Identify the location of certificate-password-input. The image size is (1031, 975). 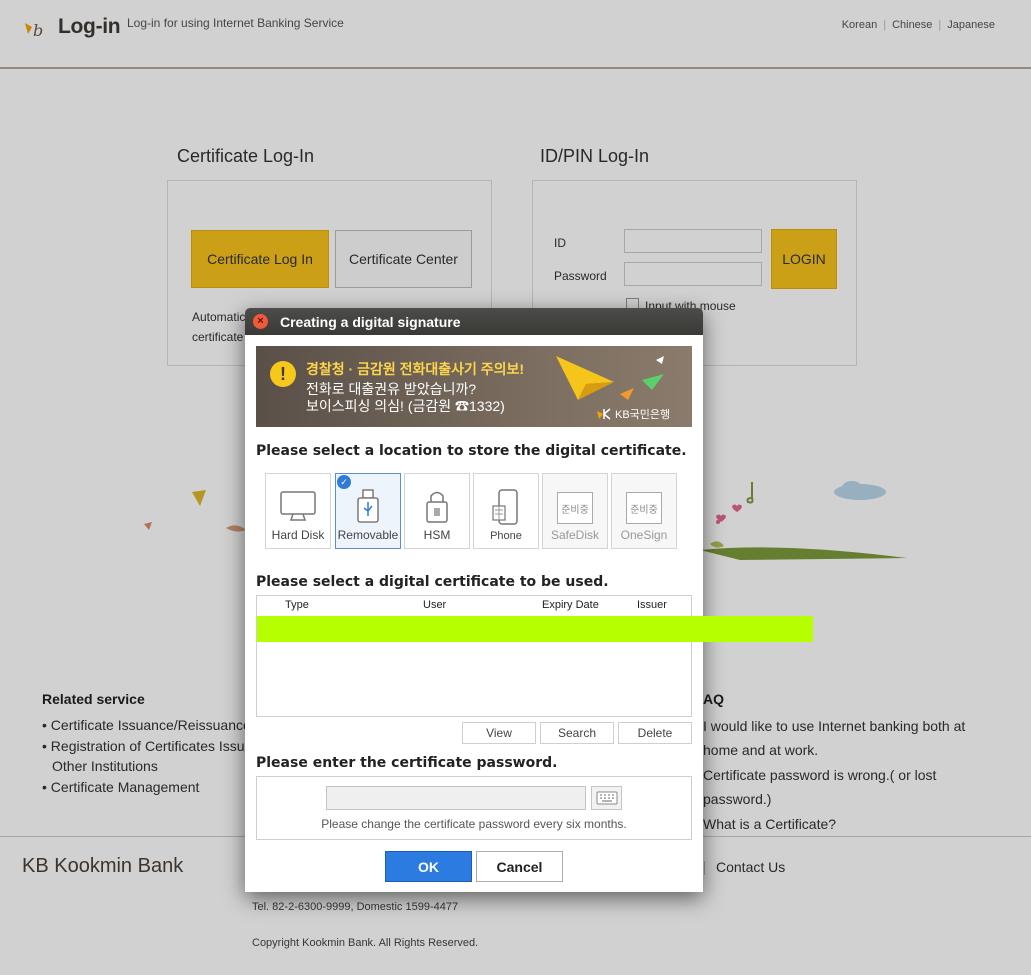
(456, 798).